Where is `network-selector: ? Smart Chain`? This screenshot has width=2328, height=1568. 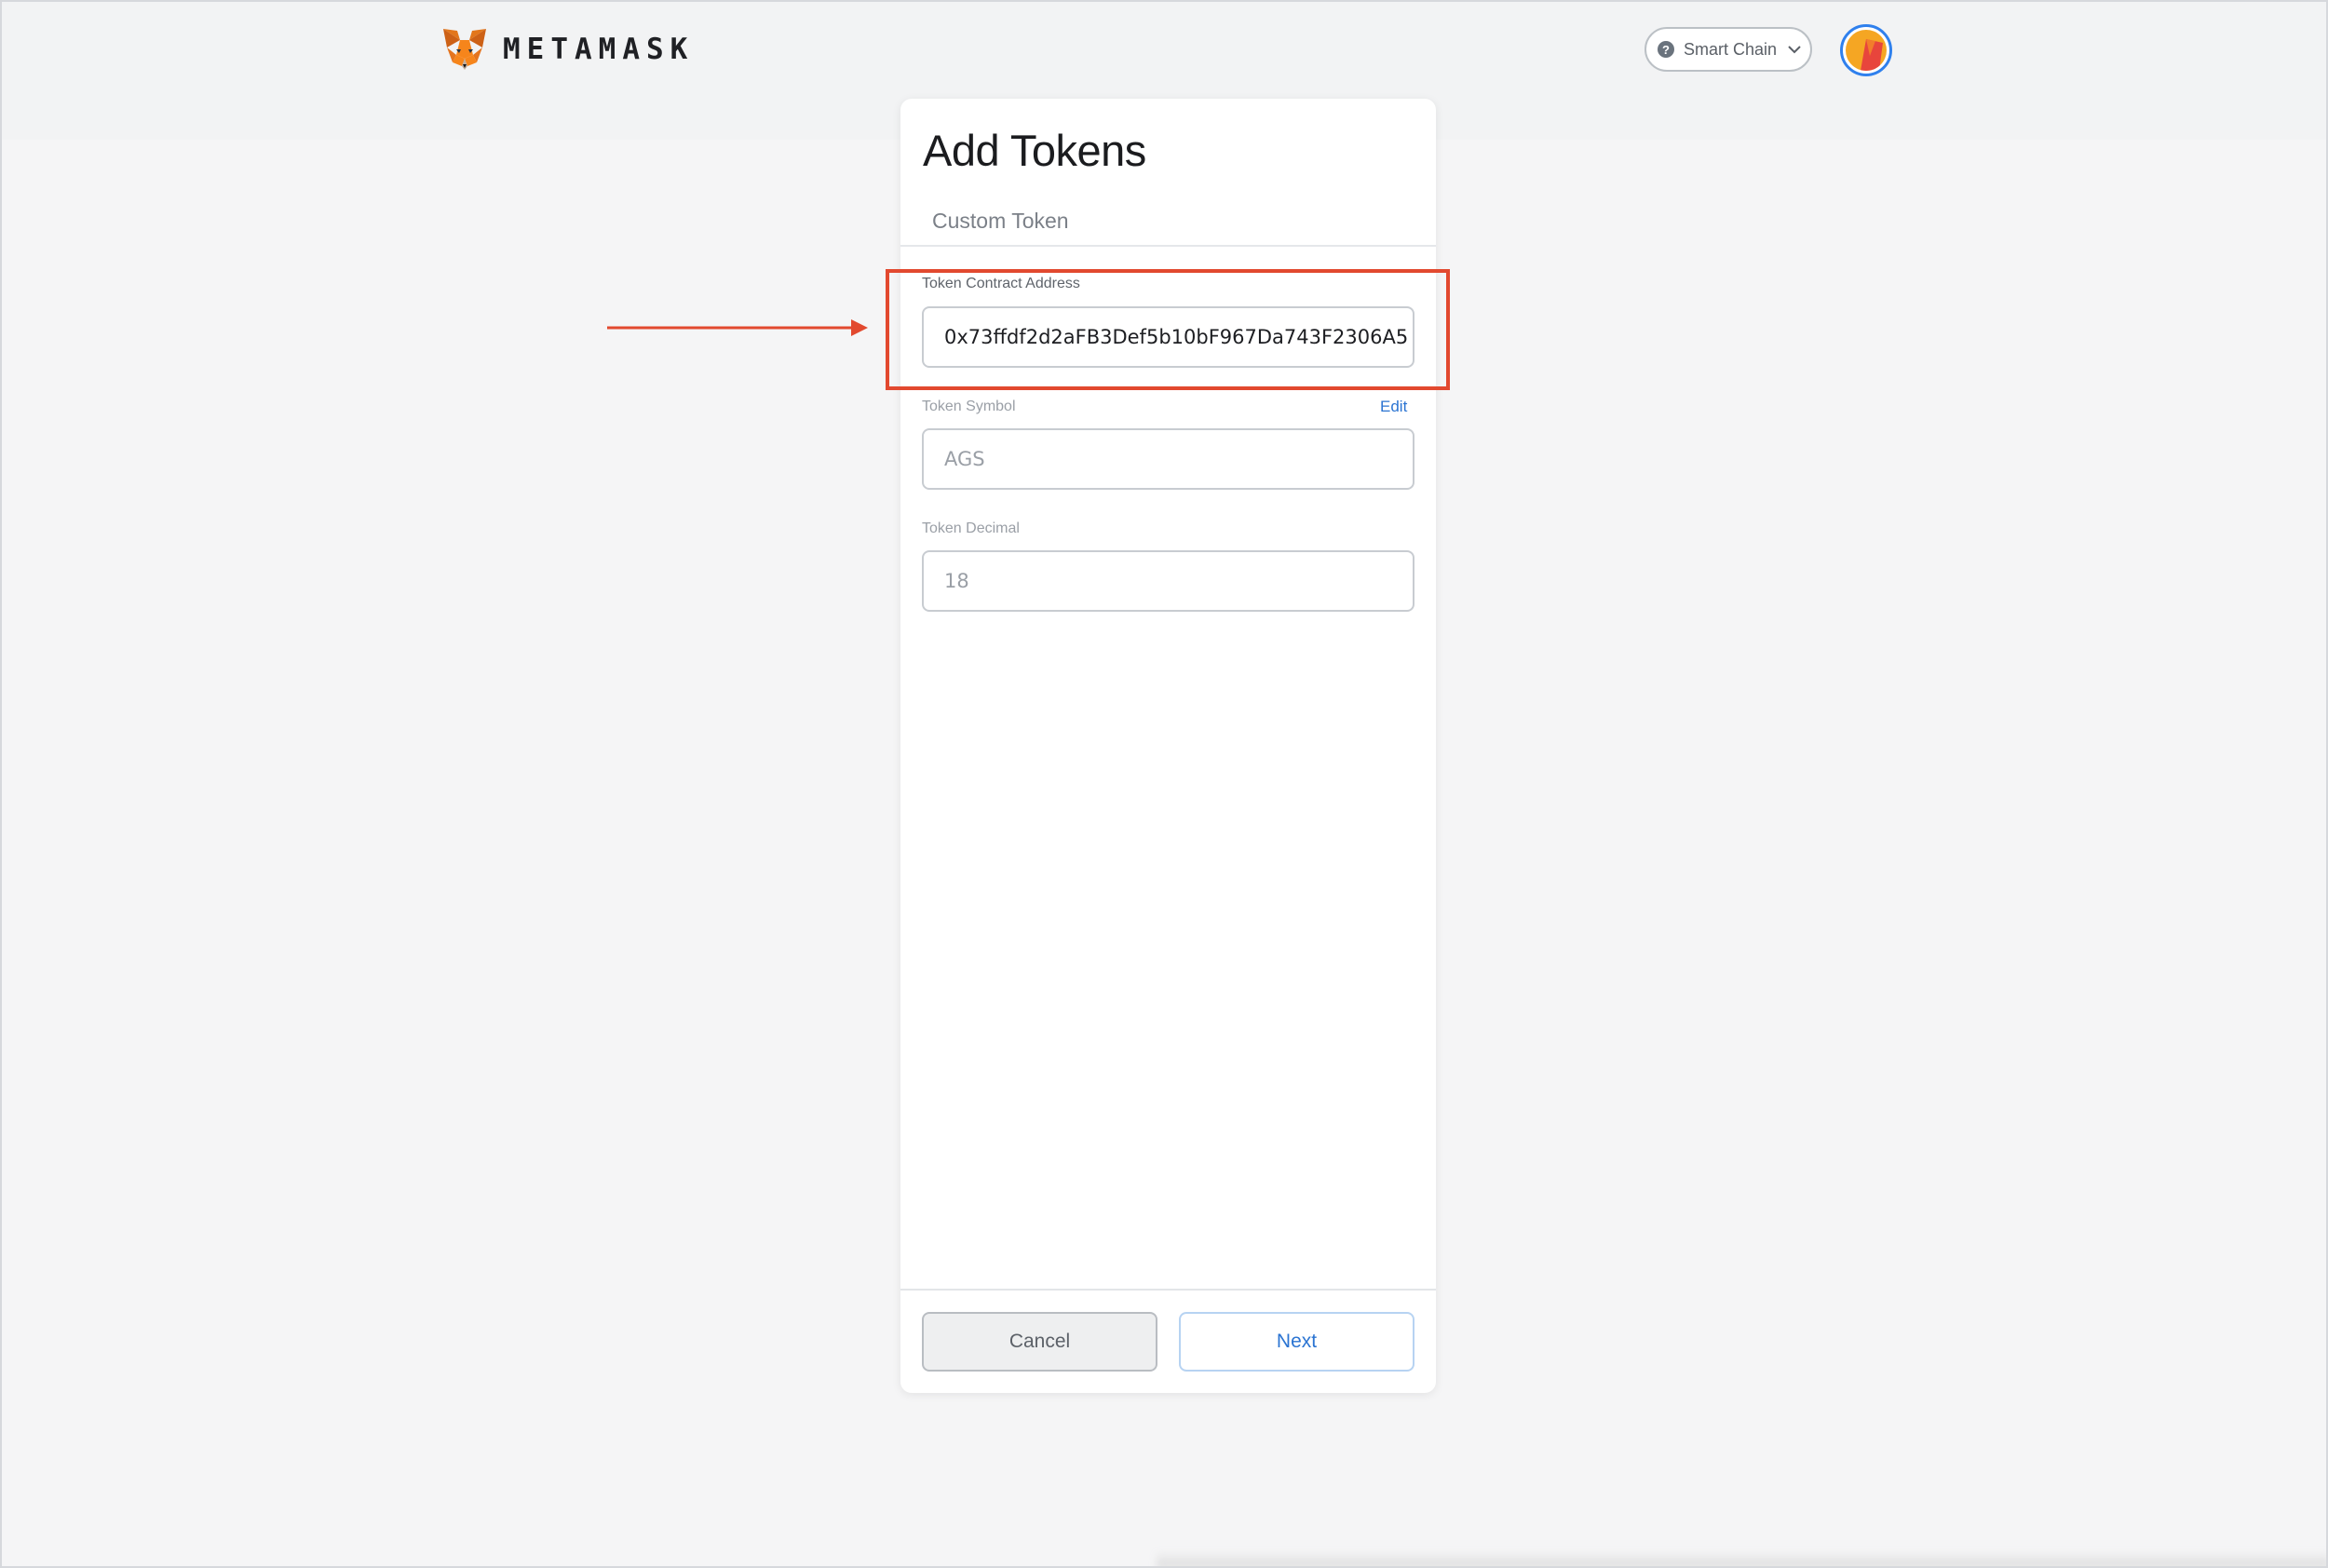
network-selector: ? Smart Chain is located at coordinates (1728, 50).